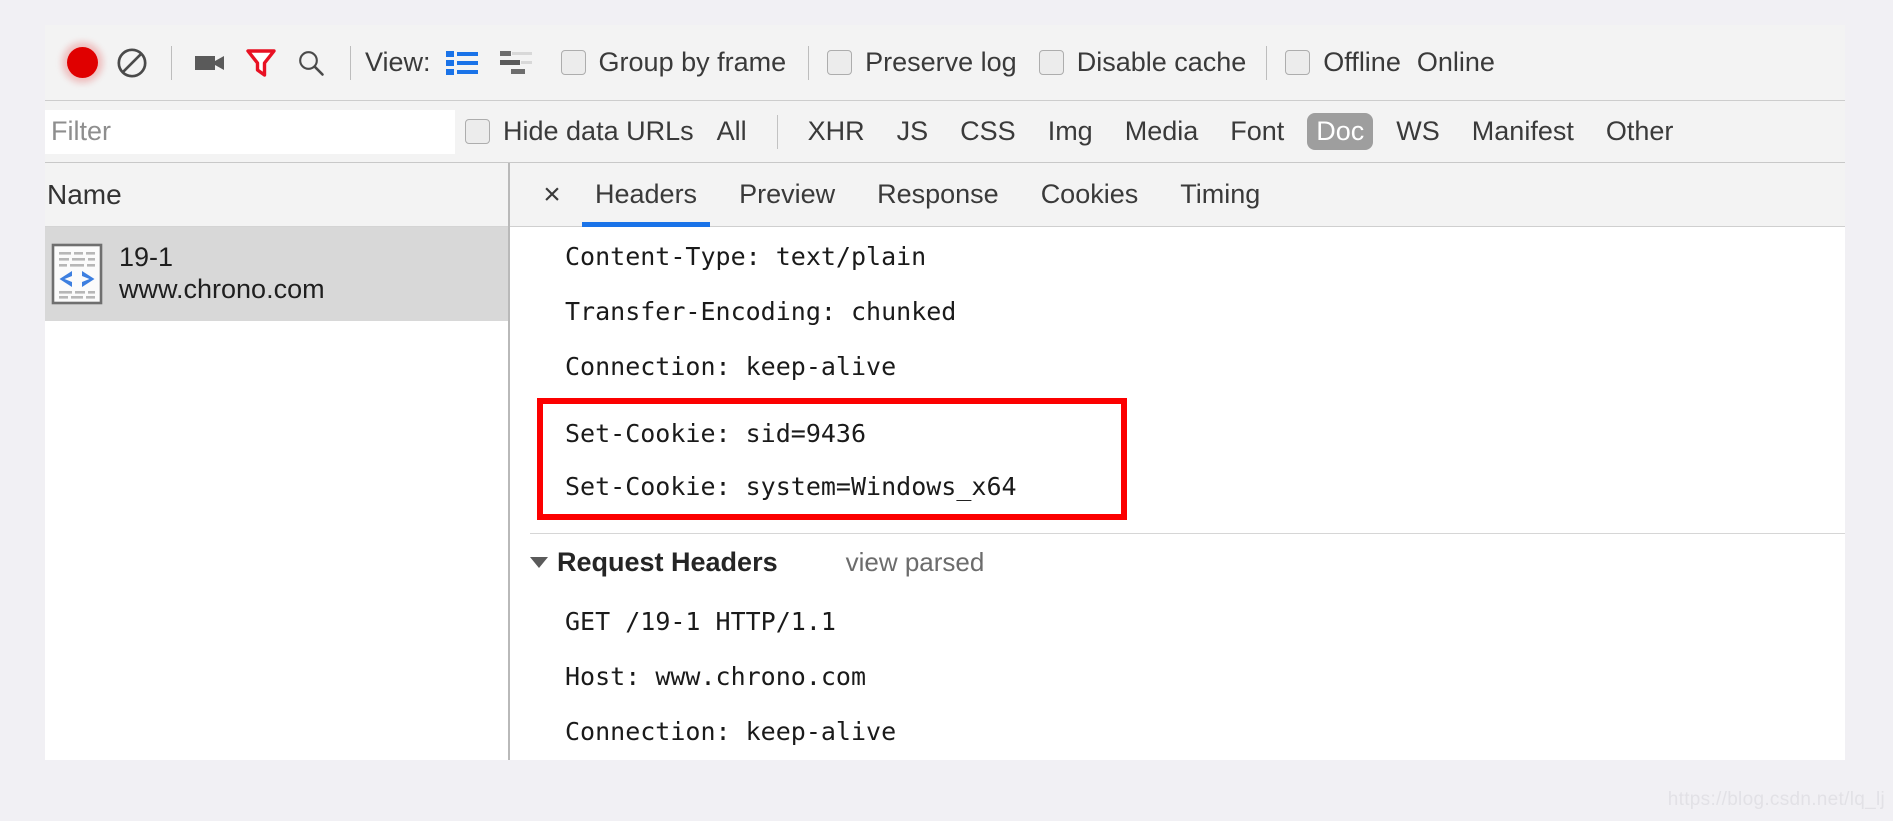 Image resolution: width=1893 pixels, height=821 pixels. What do you see at coordinates (1418, 131) in the screenshot?
I see `type-filter-ws: WS` at bounding box center [1418, 131].